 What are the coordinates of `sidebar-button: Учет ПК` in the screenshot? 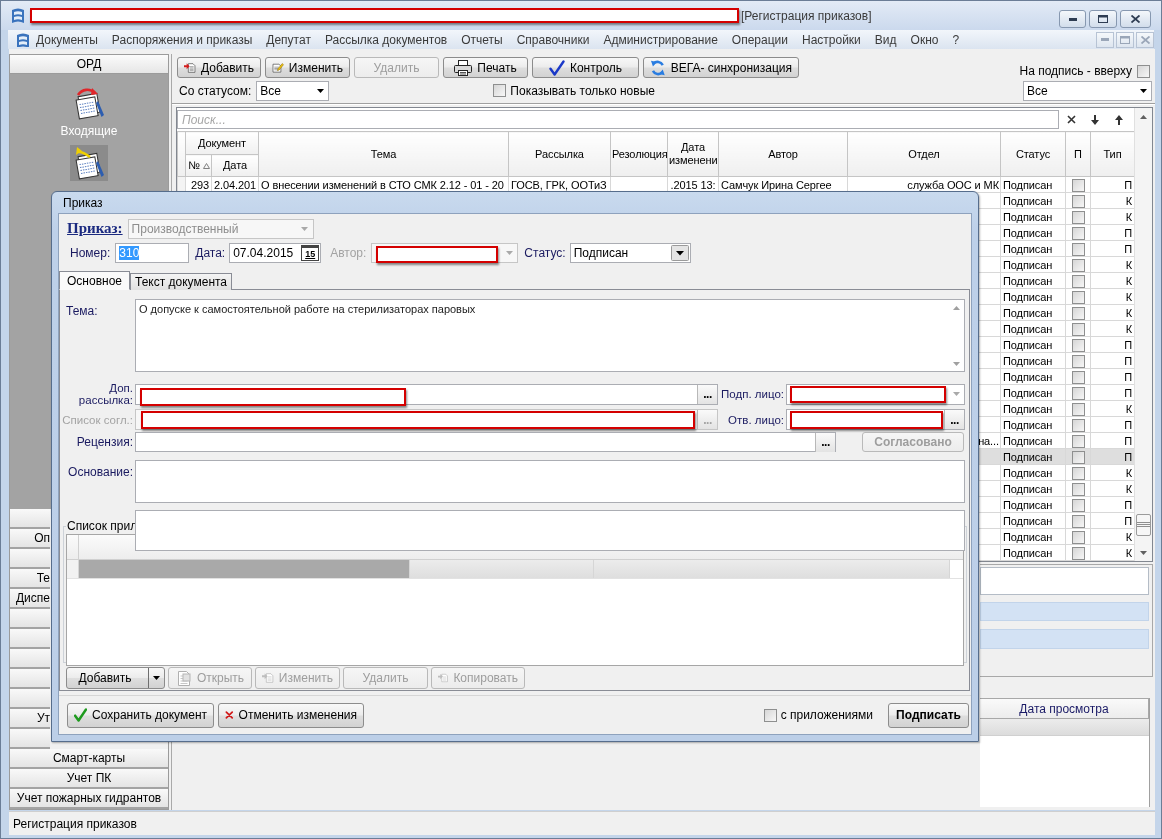 It's located at (89, 779).